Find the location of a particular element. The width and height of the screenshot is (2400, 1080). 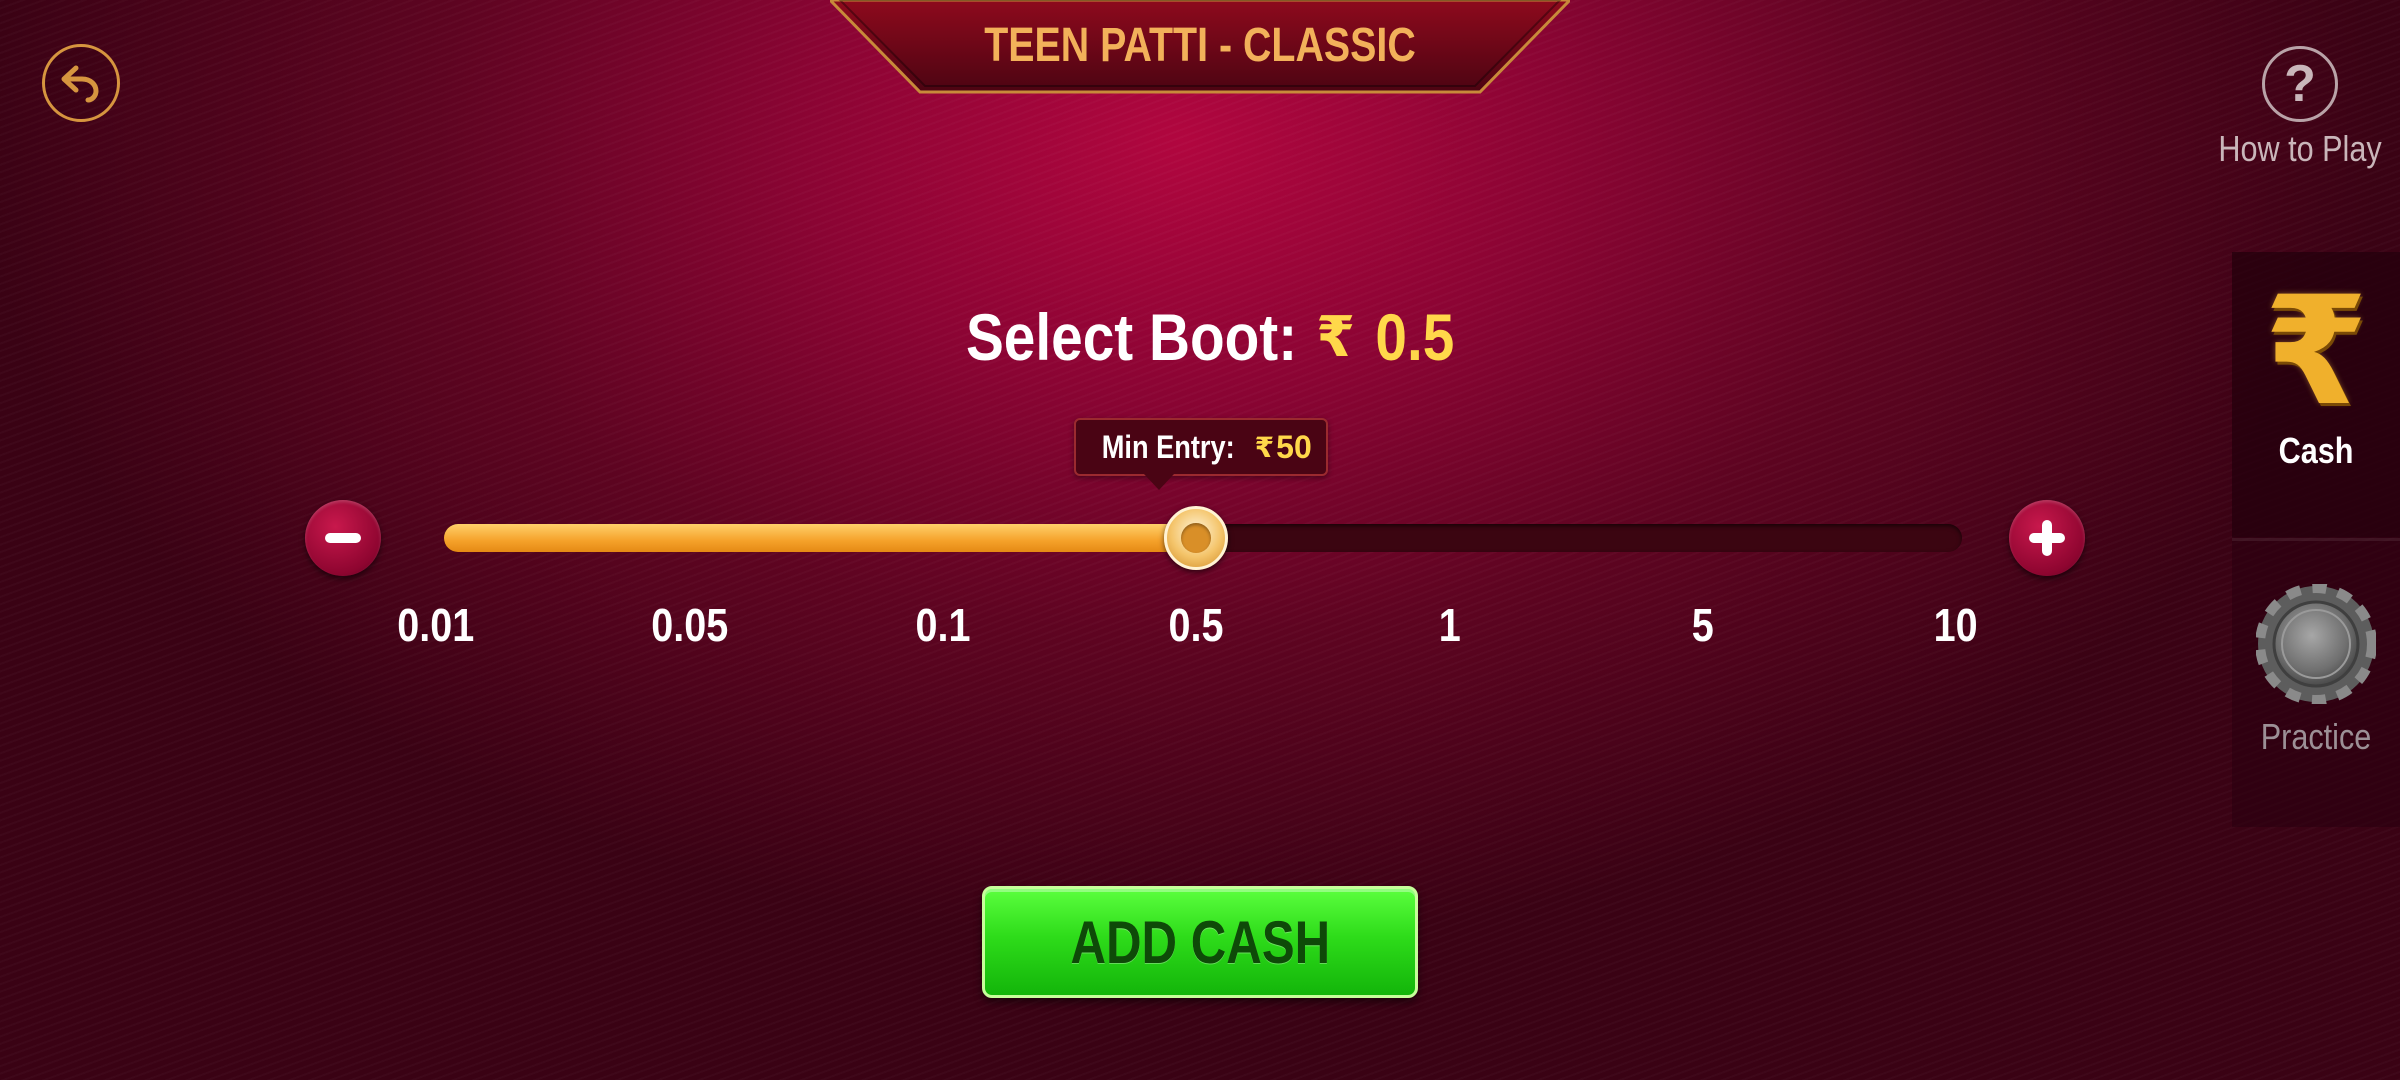

how-to-play-label: How to Play is located at coordinates (2300, 148).